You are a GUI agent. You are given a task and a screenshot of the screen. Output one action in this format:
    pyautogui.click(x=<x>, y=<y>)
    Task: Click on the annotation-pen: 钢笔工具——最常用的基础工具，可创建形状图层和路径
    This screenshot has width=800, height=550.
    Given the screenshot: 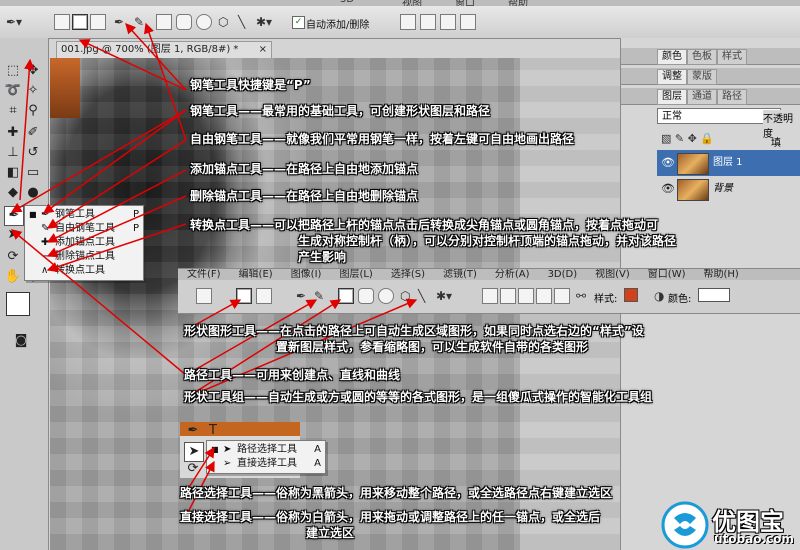 What is the action you would take?
    pyautogui.click(x=340, y=111)
    